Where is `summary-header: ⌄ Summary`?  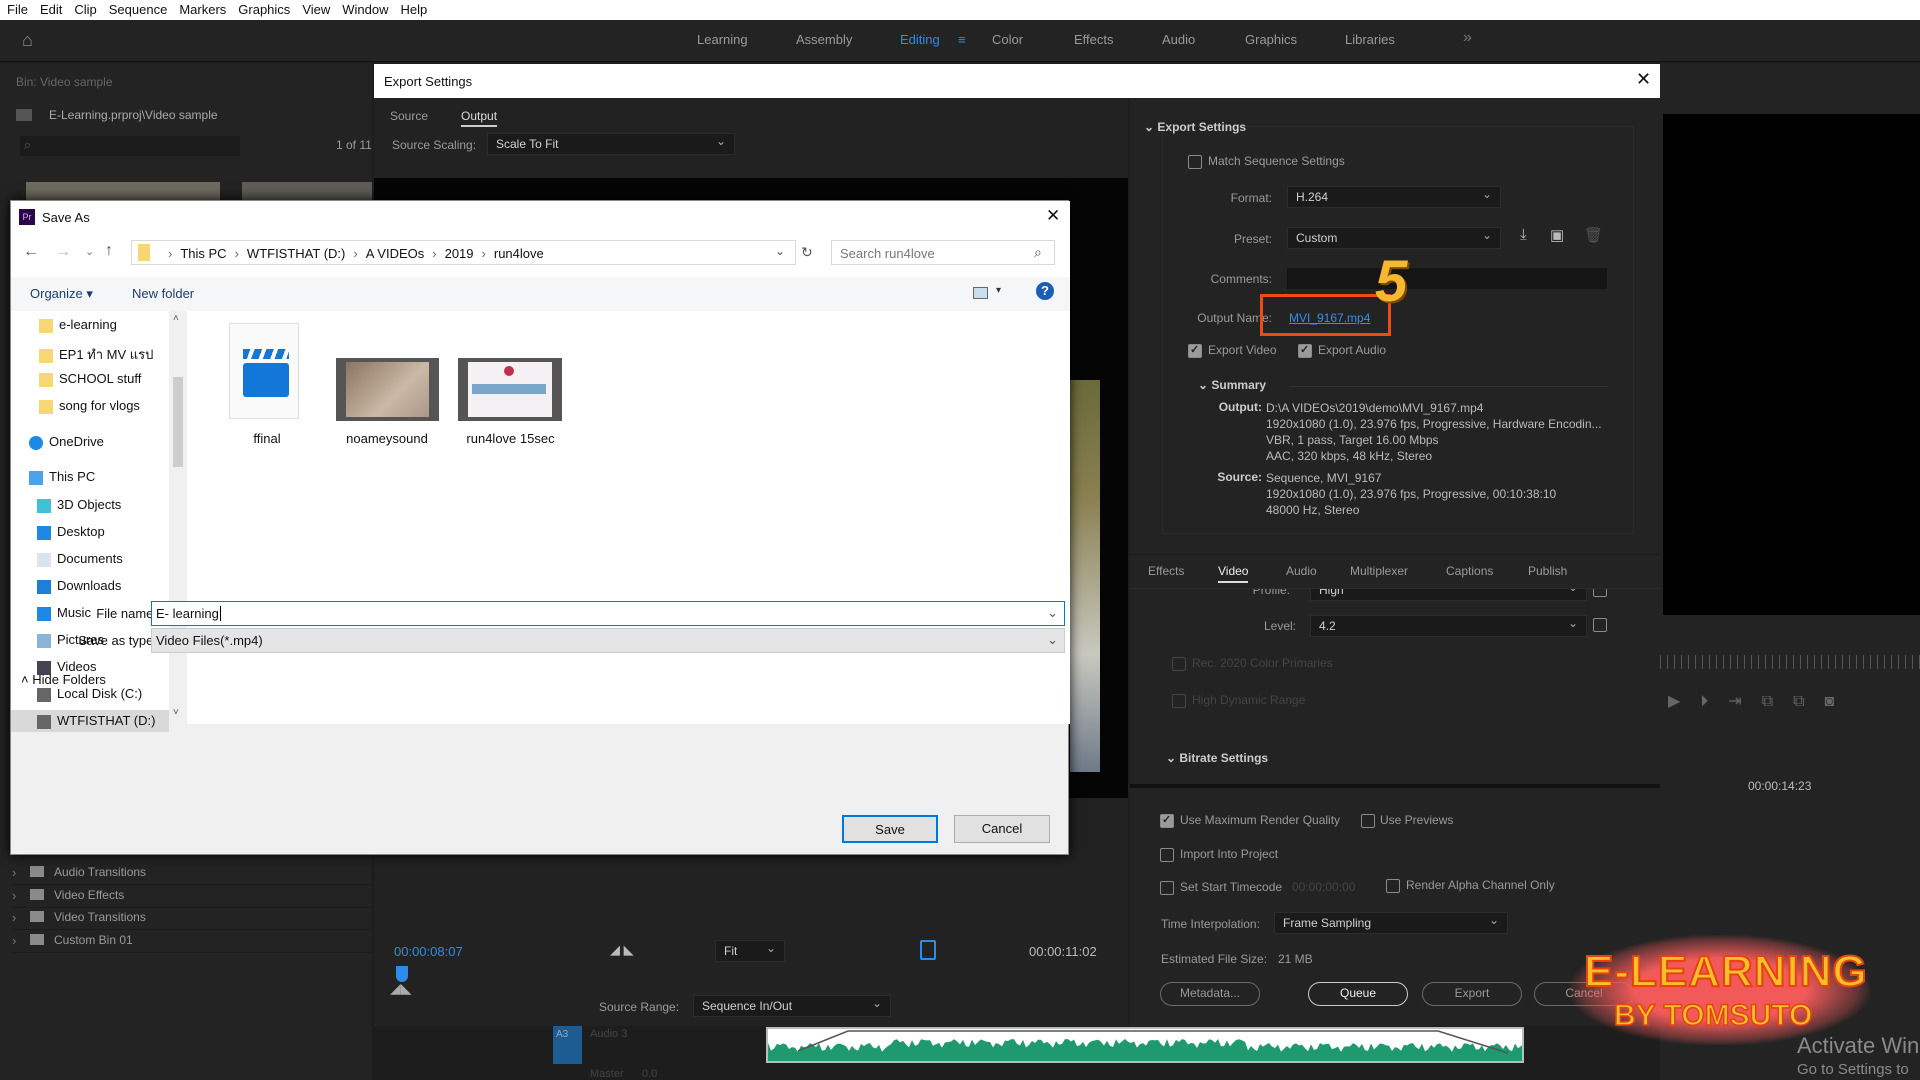 summary-header: ⌄ Summary is located at coordinates (1232, 385).